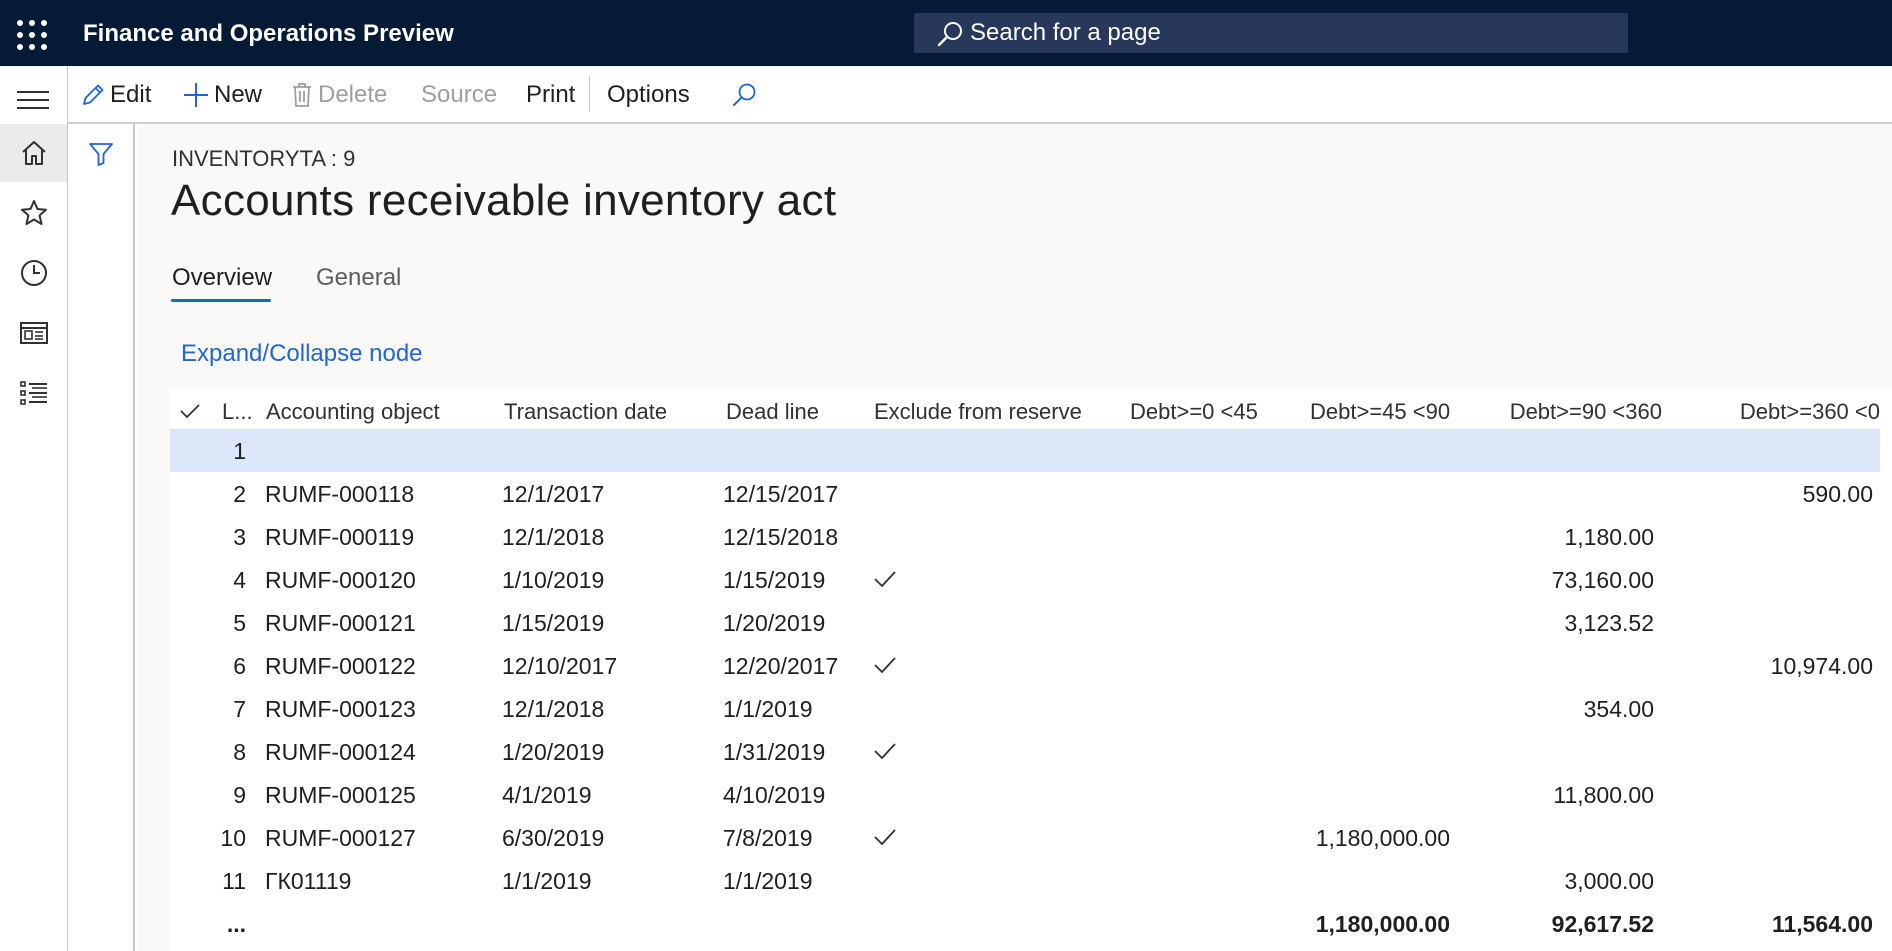 Image resolution: width=1892 pixels, height=951 pixels. I want to click on cell-accounting-object: RUMF-000120, so click(340, 580).